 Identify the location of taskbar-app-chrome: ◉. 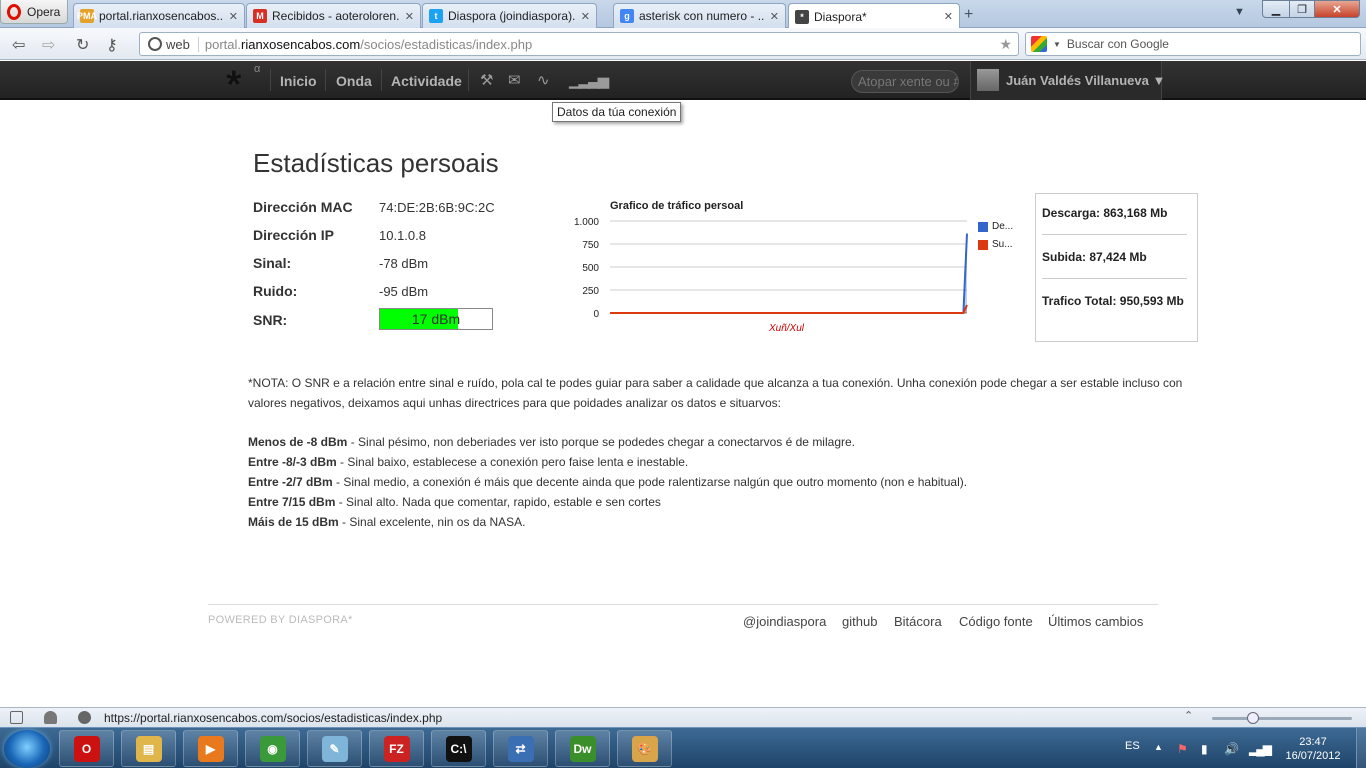
(272, 748).